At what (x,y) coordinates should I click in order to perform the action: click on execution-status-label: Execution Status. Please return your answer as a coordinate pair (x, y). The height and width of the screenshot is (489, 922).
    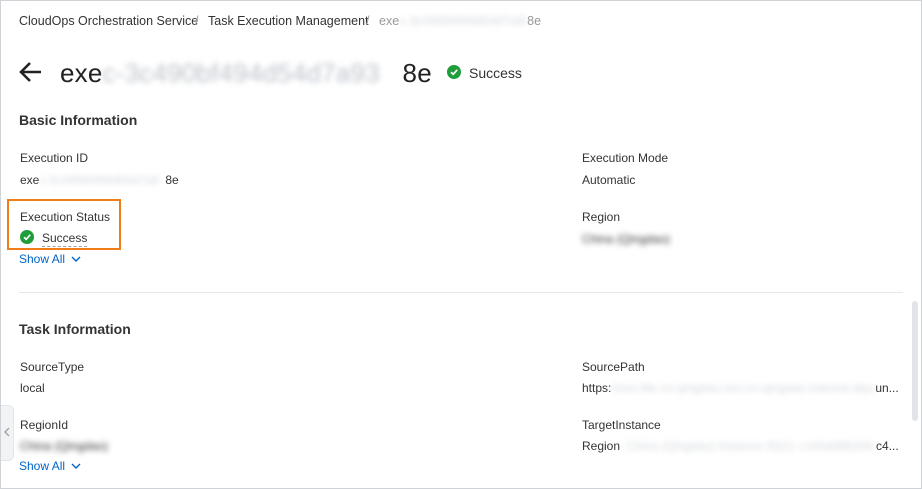
    Looking at the image, I should click on (65, 217).